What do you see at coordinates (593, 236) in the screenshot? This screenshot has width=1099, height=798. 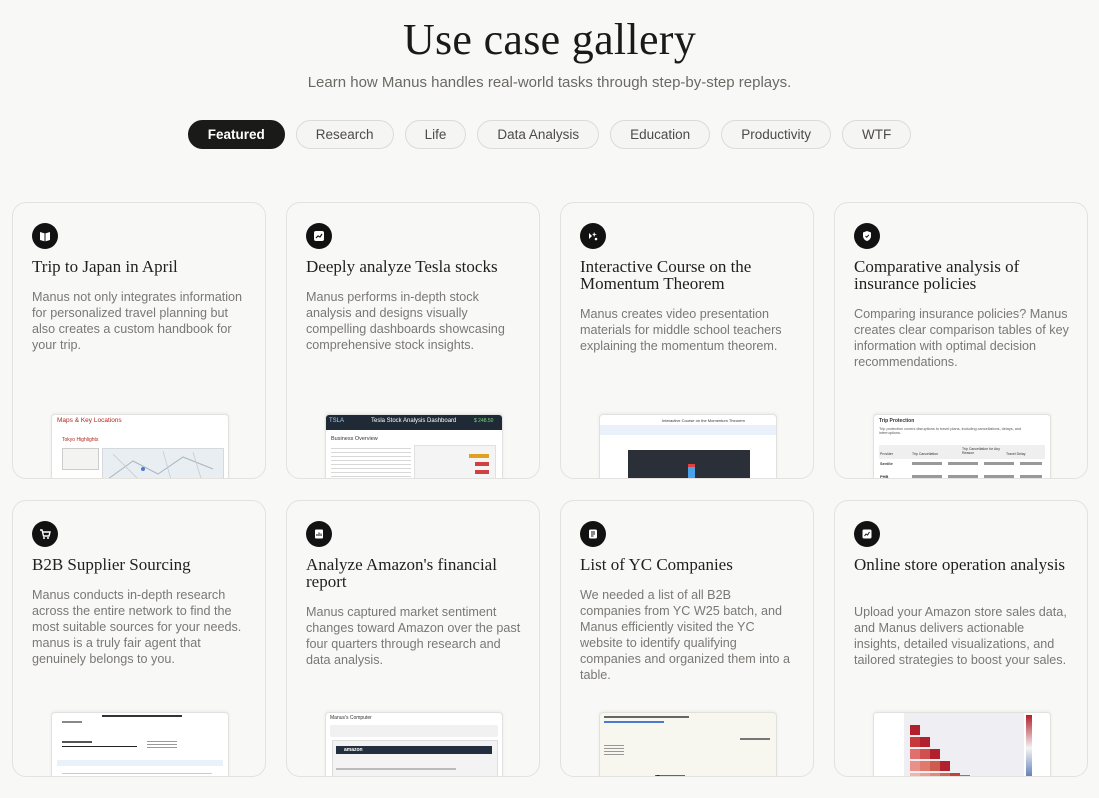 I see `sparkle-icon` at bounding box center [593, 236].